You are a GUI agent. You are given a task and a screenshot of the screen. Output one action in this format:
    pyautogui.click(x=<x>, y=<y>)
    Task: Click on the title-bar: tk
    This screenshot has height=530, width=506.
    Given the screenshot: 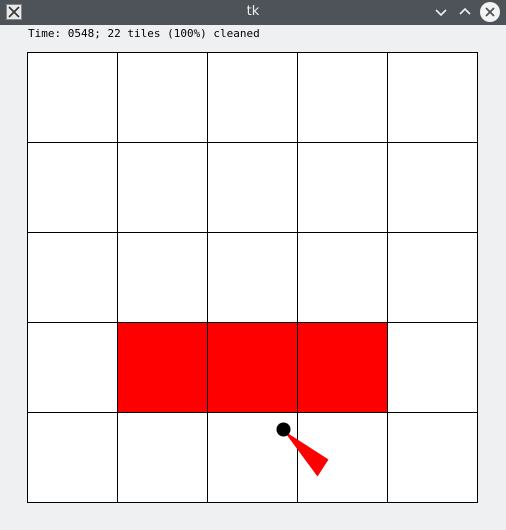 What is the action you would take?
    pyautogui.click(x=253, y=12)
    